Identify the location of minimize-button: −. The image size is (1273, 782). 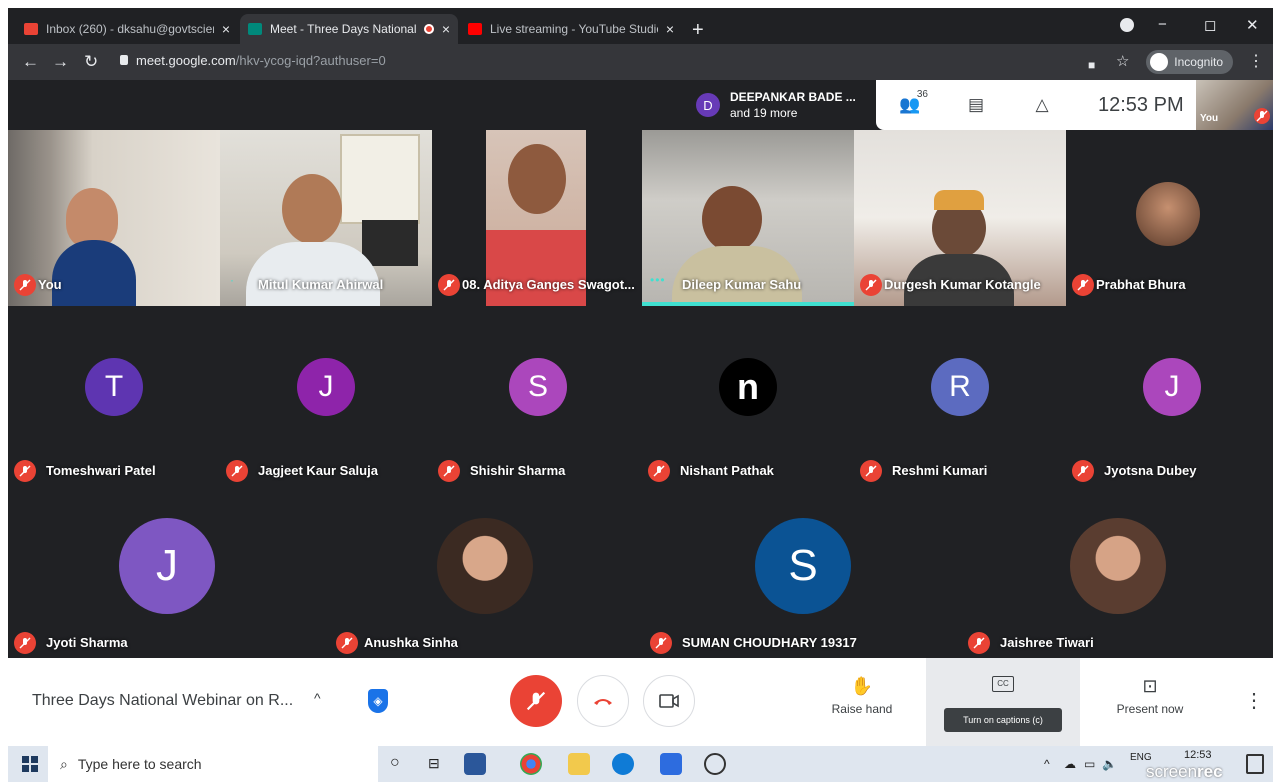
(1162, 24).